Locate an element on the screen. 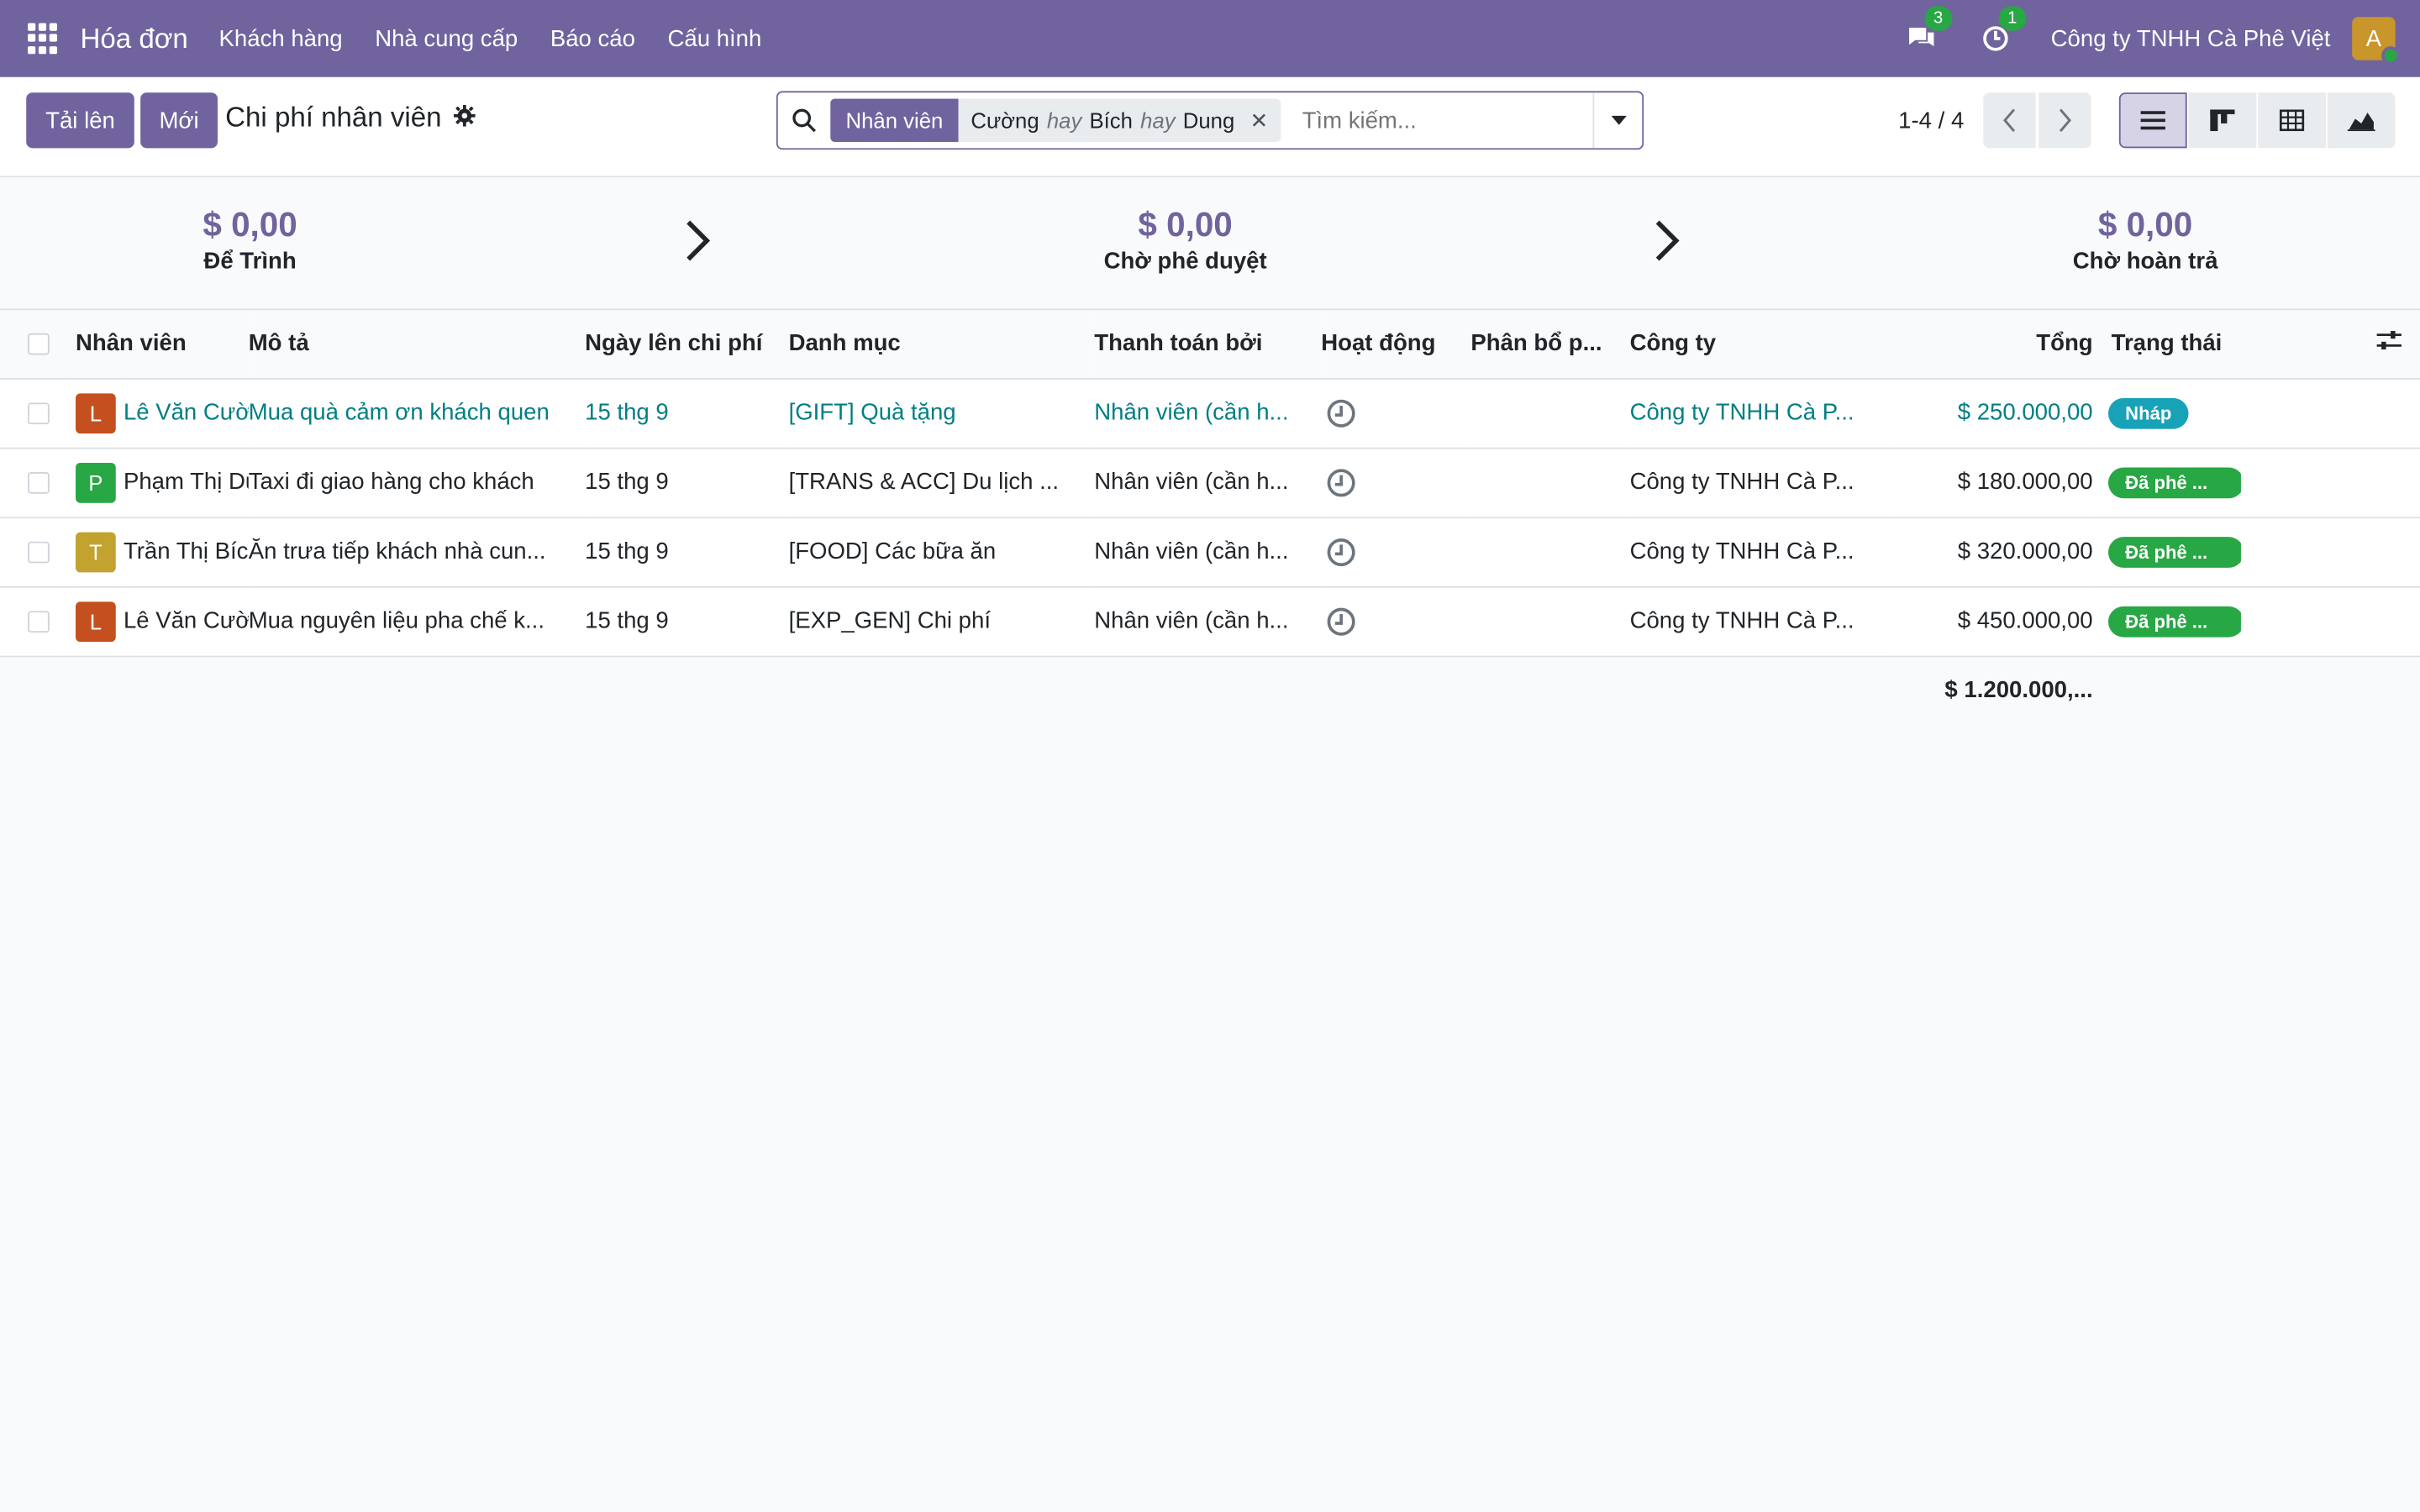 The image size is (2420, 1512). column-header-activity: Hoạt động is located at coordinates (1395, 344).